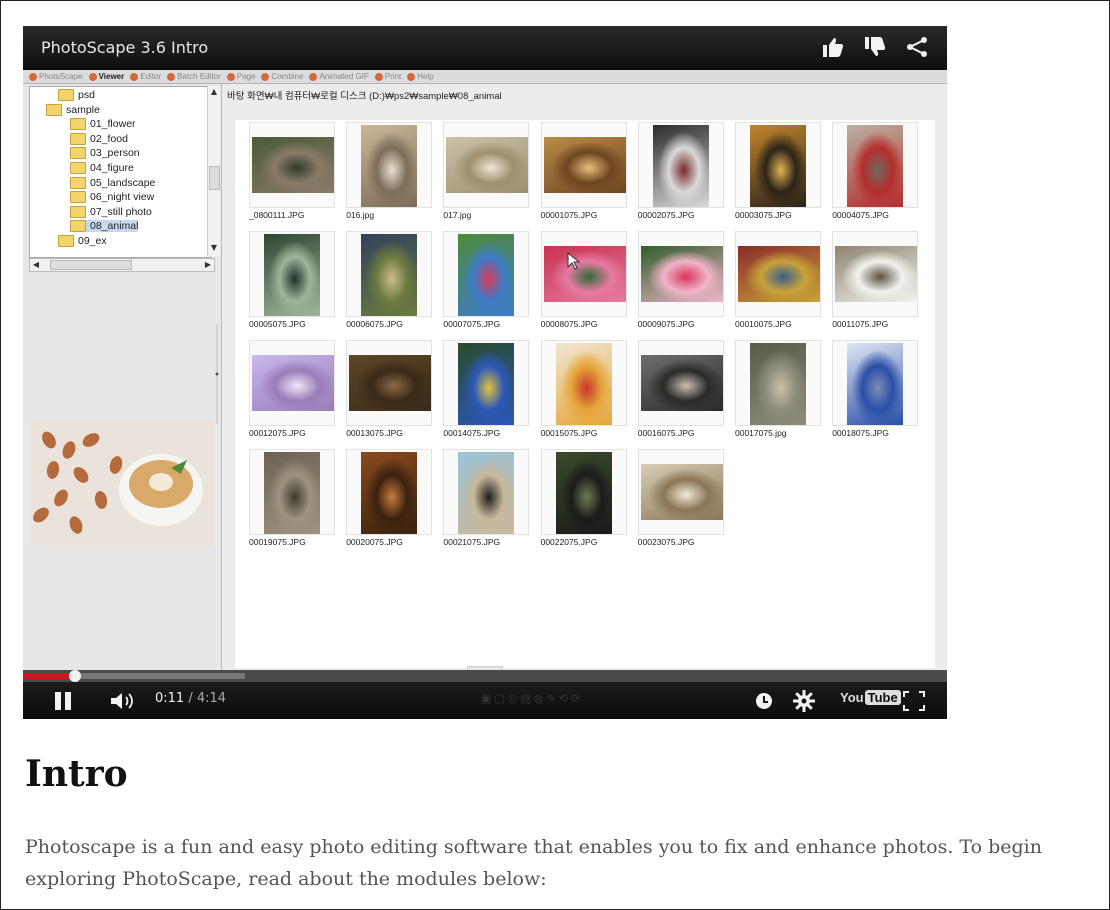 The image size is (1110, 910). I want to click on photo-thumbnail: 00023075.JPG, so click(680, 501).